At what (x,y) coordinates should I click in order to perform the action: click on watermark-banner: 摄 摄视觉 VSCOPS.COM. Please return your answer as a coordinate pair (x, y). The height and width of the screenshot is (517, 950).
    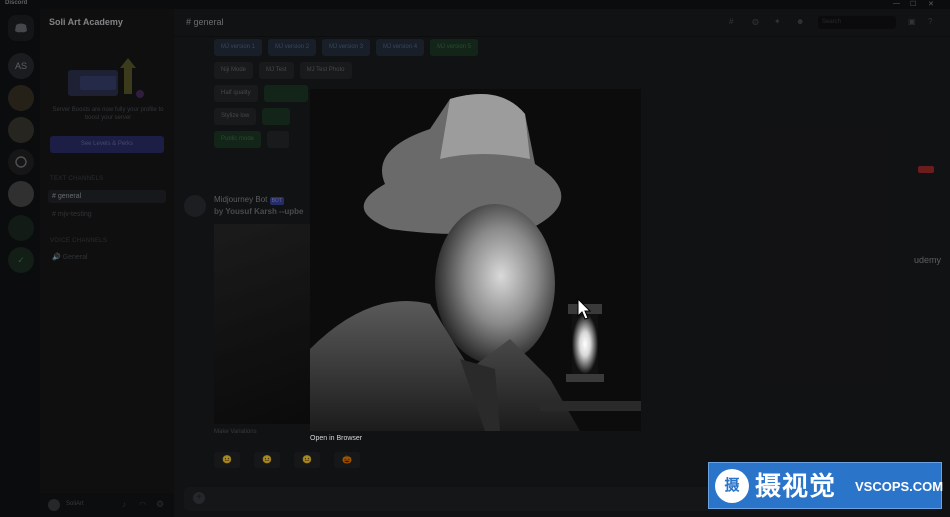
    Looking at the image, I should click on (826, 485).